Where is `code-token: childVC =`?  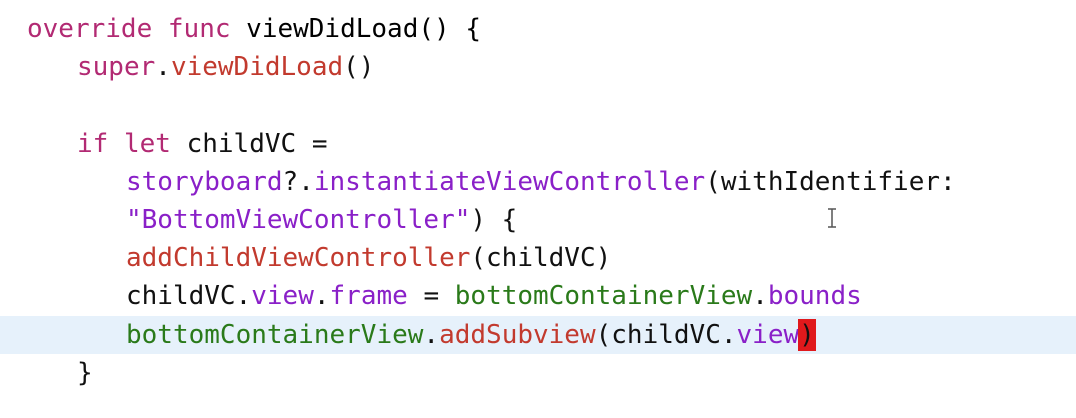
code-token: childVC = is located at coordinates (249, 144).